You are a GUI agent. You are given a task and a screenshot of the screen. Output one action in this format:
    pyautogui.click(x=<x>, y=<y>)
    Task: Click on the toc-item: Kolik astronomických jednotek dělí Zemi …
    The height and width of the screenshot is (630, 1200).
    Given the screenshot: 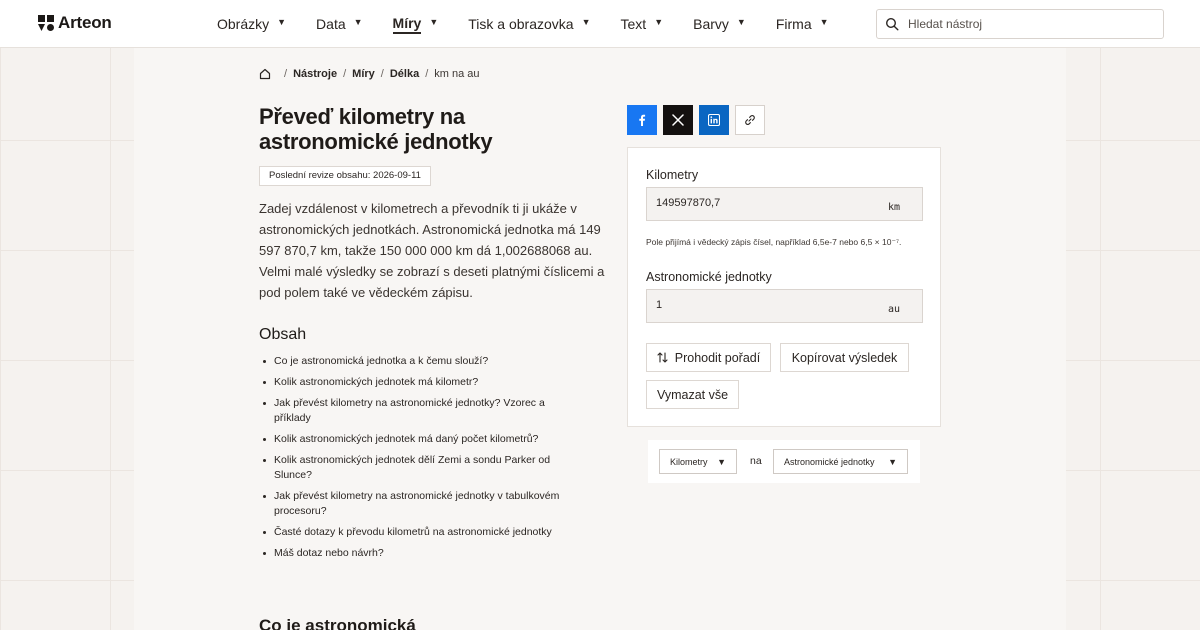 What is the action you would take?
    pyautogui.click(x=423, y=468)
    